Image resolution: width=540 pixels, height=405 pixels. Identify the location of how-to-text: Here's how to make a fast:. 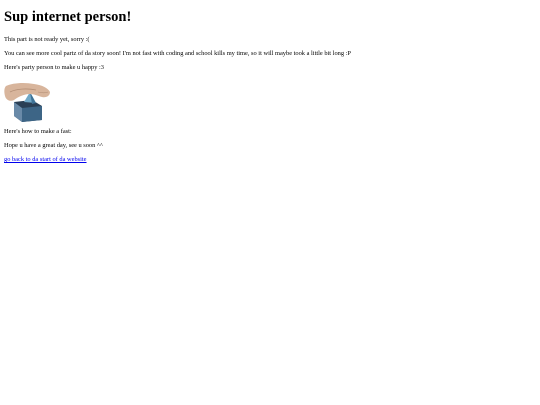
(38, 131).